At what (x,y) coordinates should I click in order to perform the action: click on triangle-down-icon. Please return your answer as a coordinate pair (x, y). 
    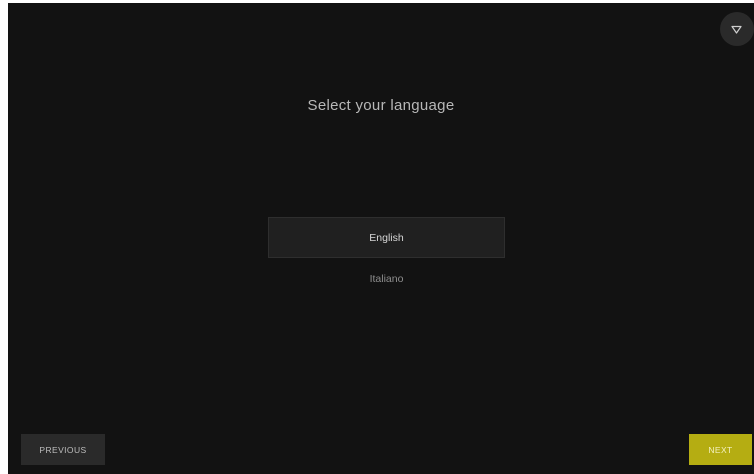
    Looking at the image, I should click on (736, 29).